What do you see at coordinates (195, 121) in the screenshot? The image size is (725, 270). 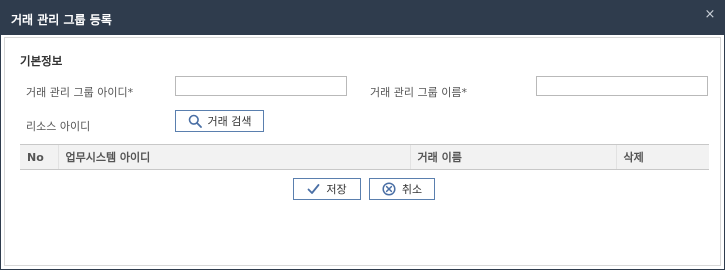 I see `search-icon` at bounding box center [195, 121].